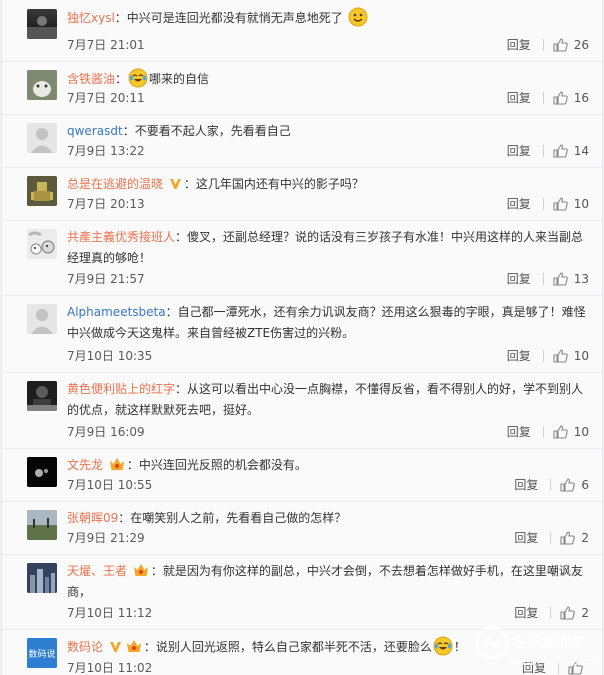  I want to click on comment-text: ：说别人回光返照，特么自己家都半死不活，还要脸么, so click(287, 647).